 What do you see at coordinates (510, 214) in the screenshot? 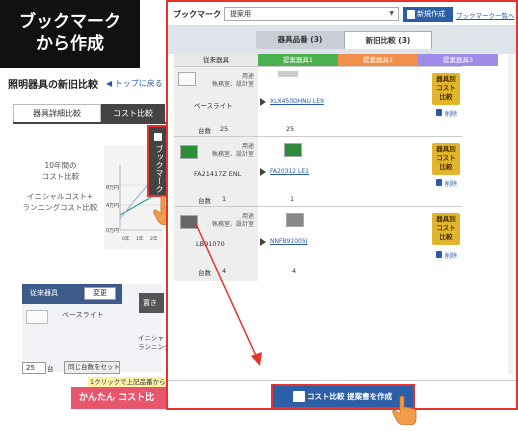
I see `scrollbar` at bounding box center [510, 214].